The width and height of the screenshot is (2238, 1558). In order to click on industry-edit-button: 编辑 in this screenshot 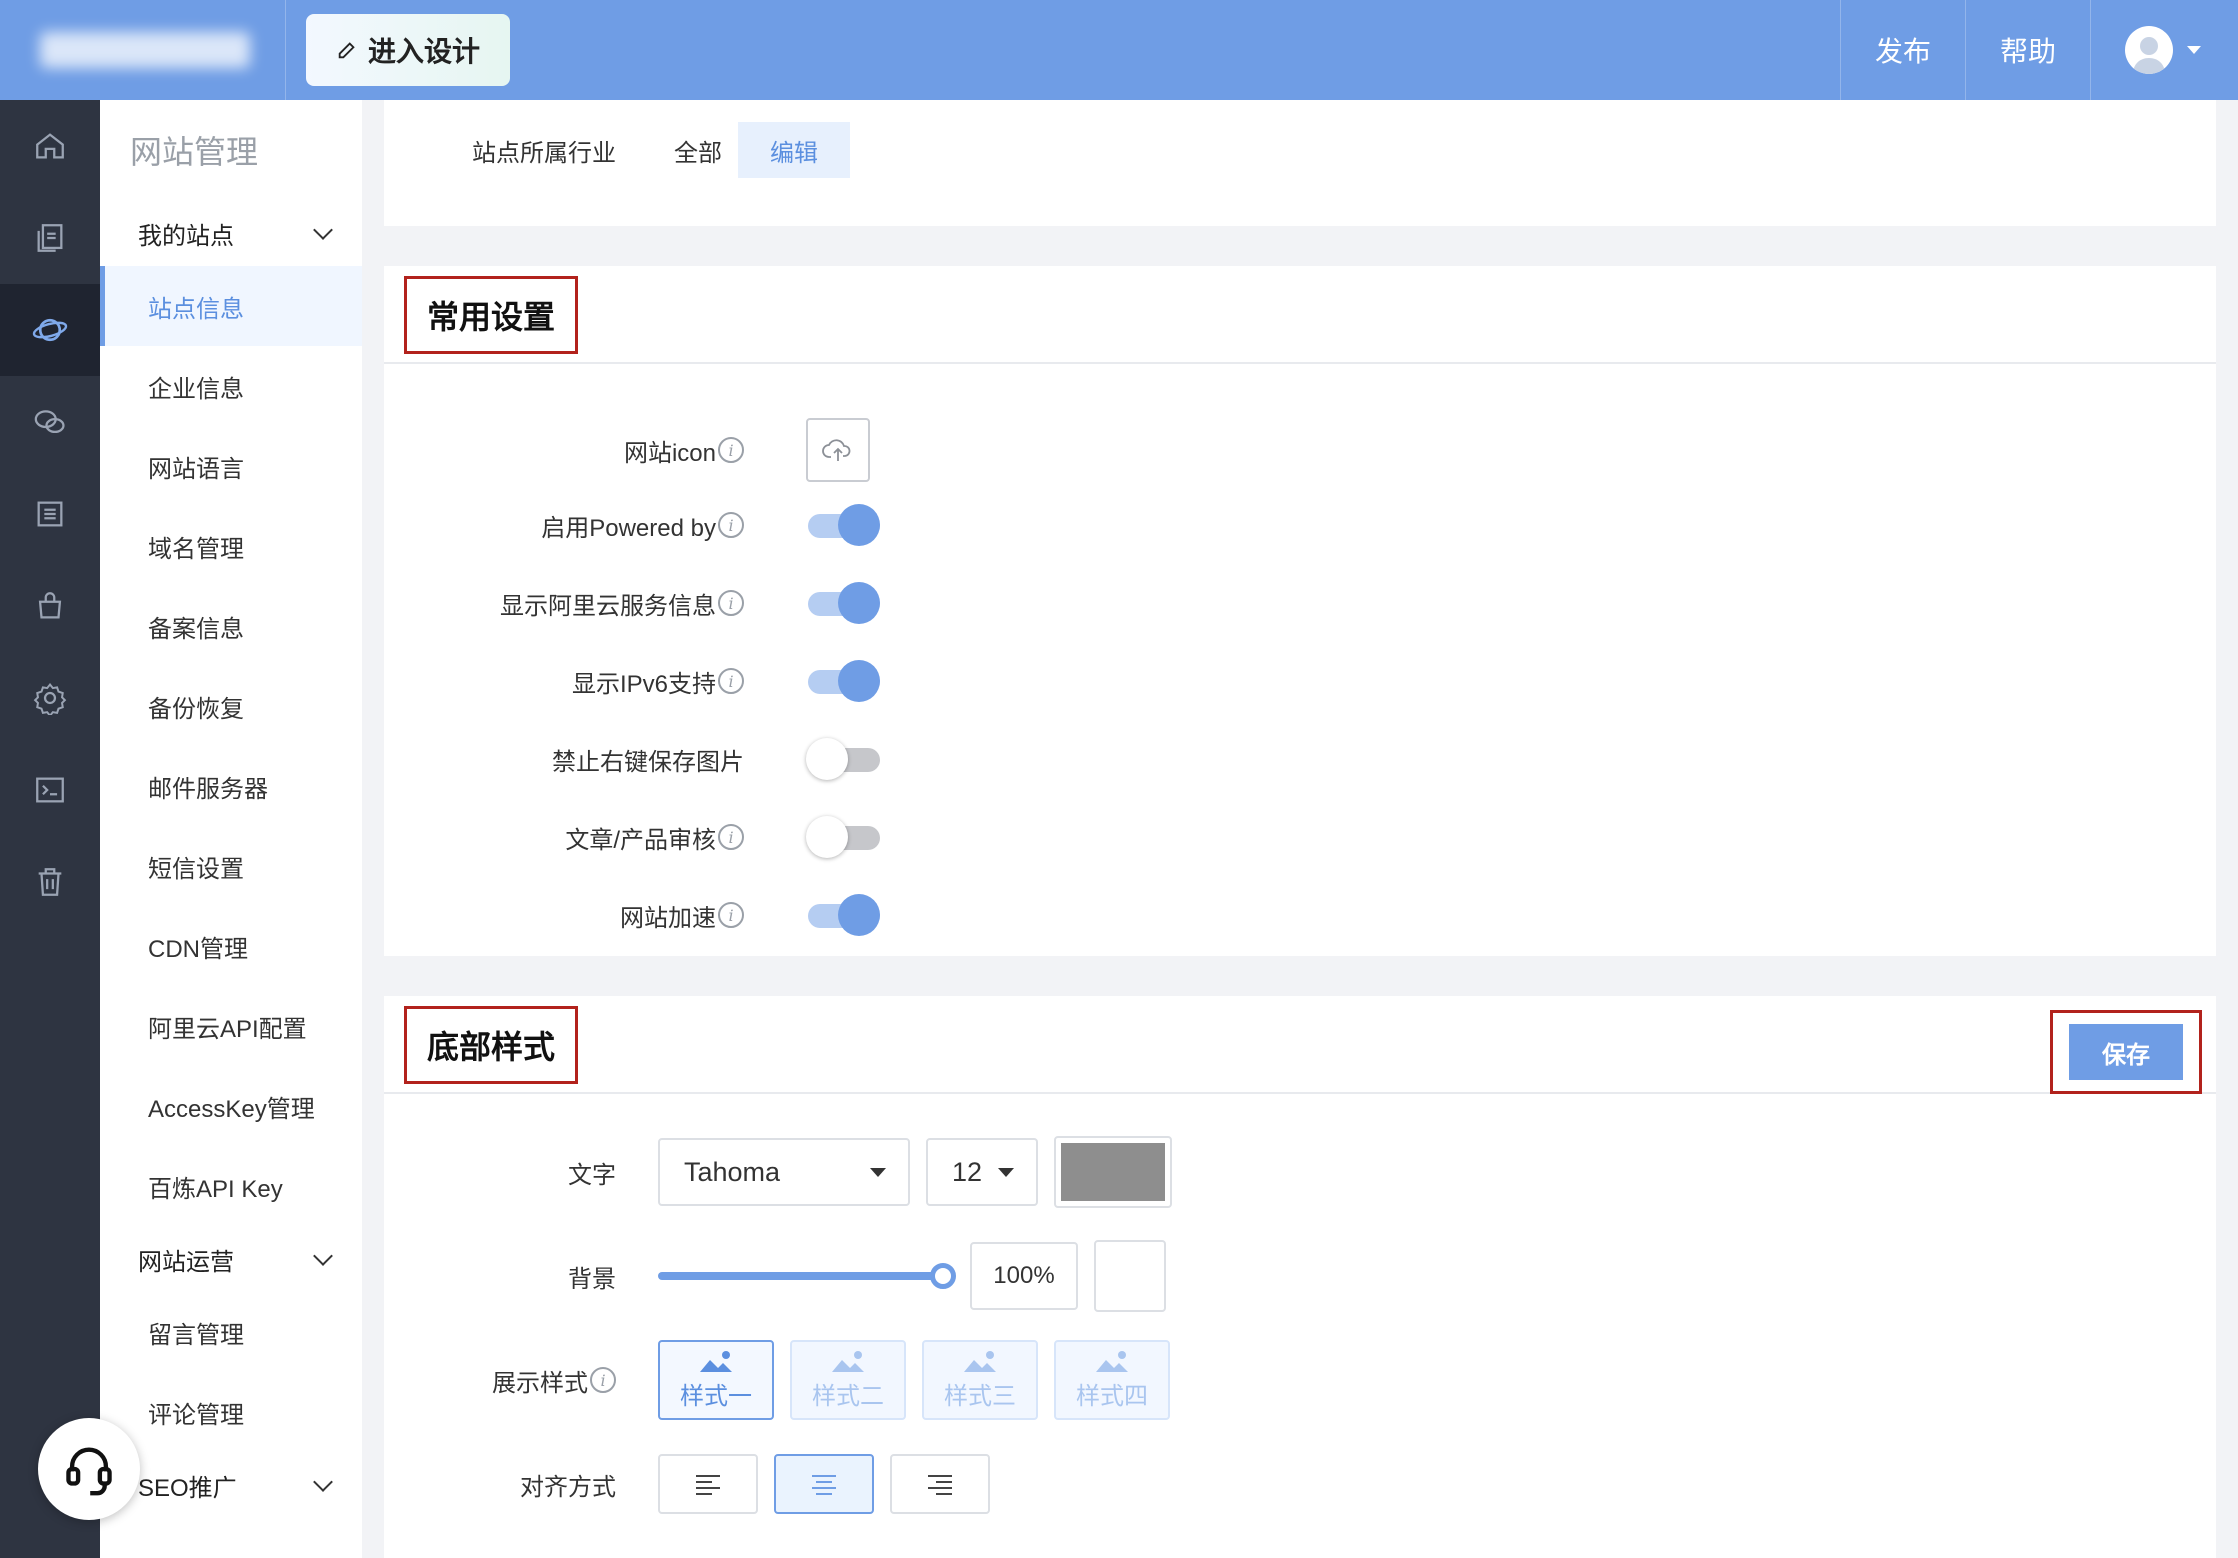, I will do `click(794, 150)`.